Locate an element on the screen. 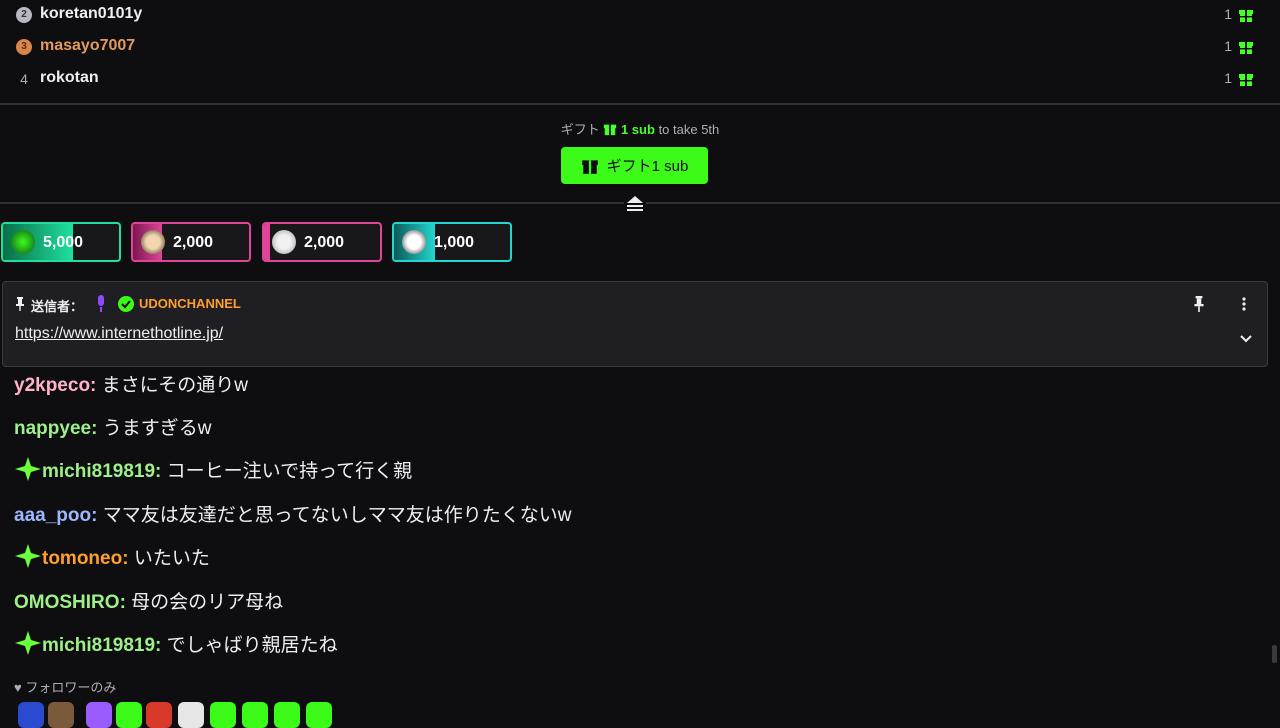 The image size is (1280, 728). chat-username: y2kpeco is located at coordinates (52, 385).